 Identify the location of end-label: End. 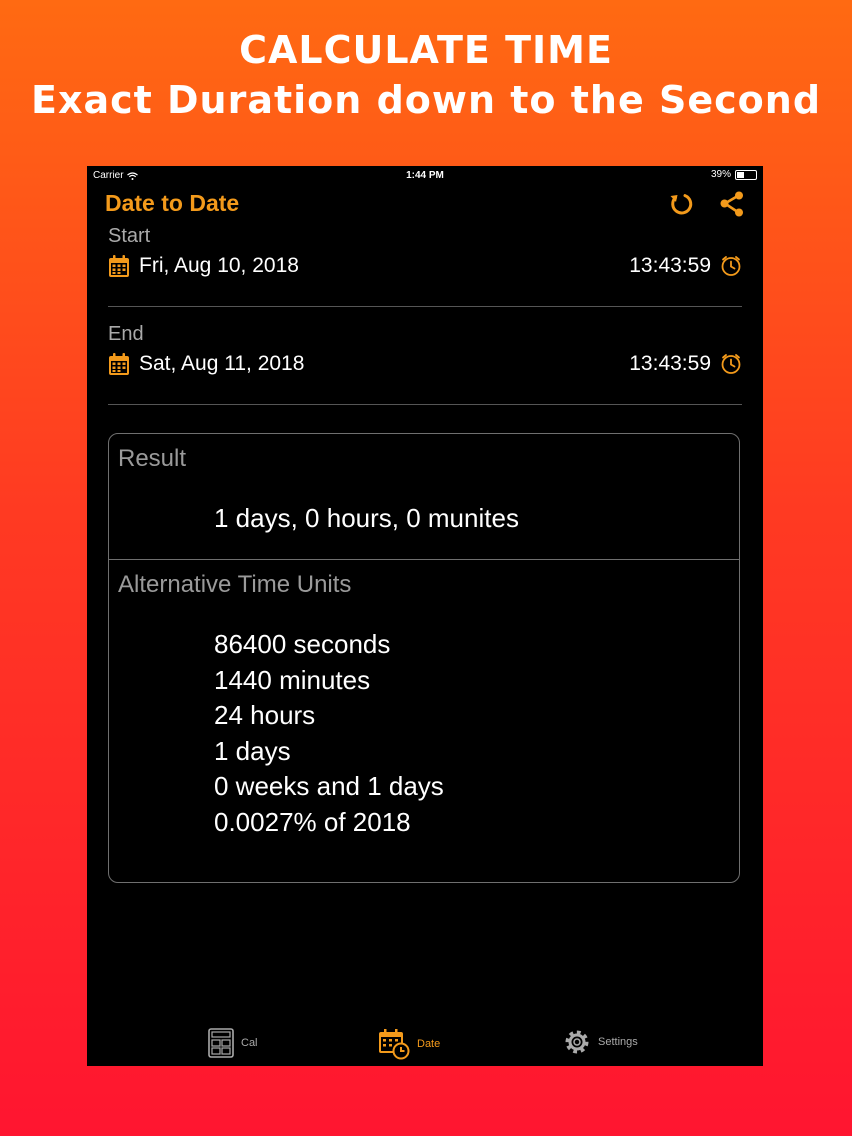
(126, 334).